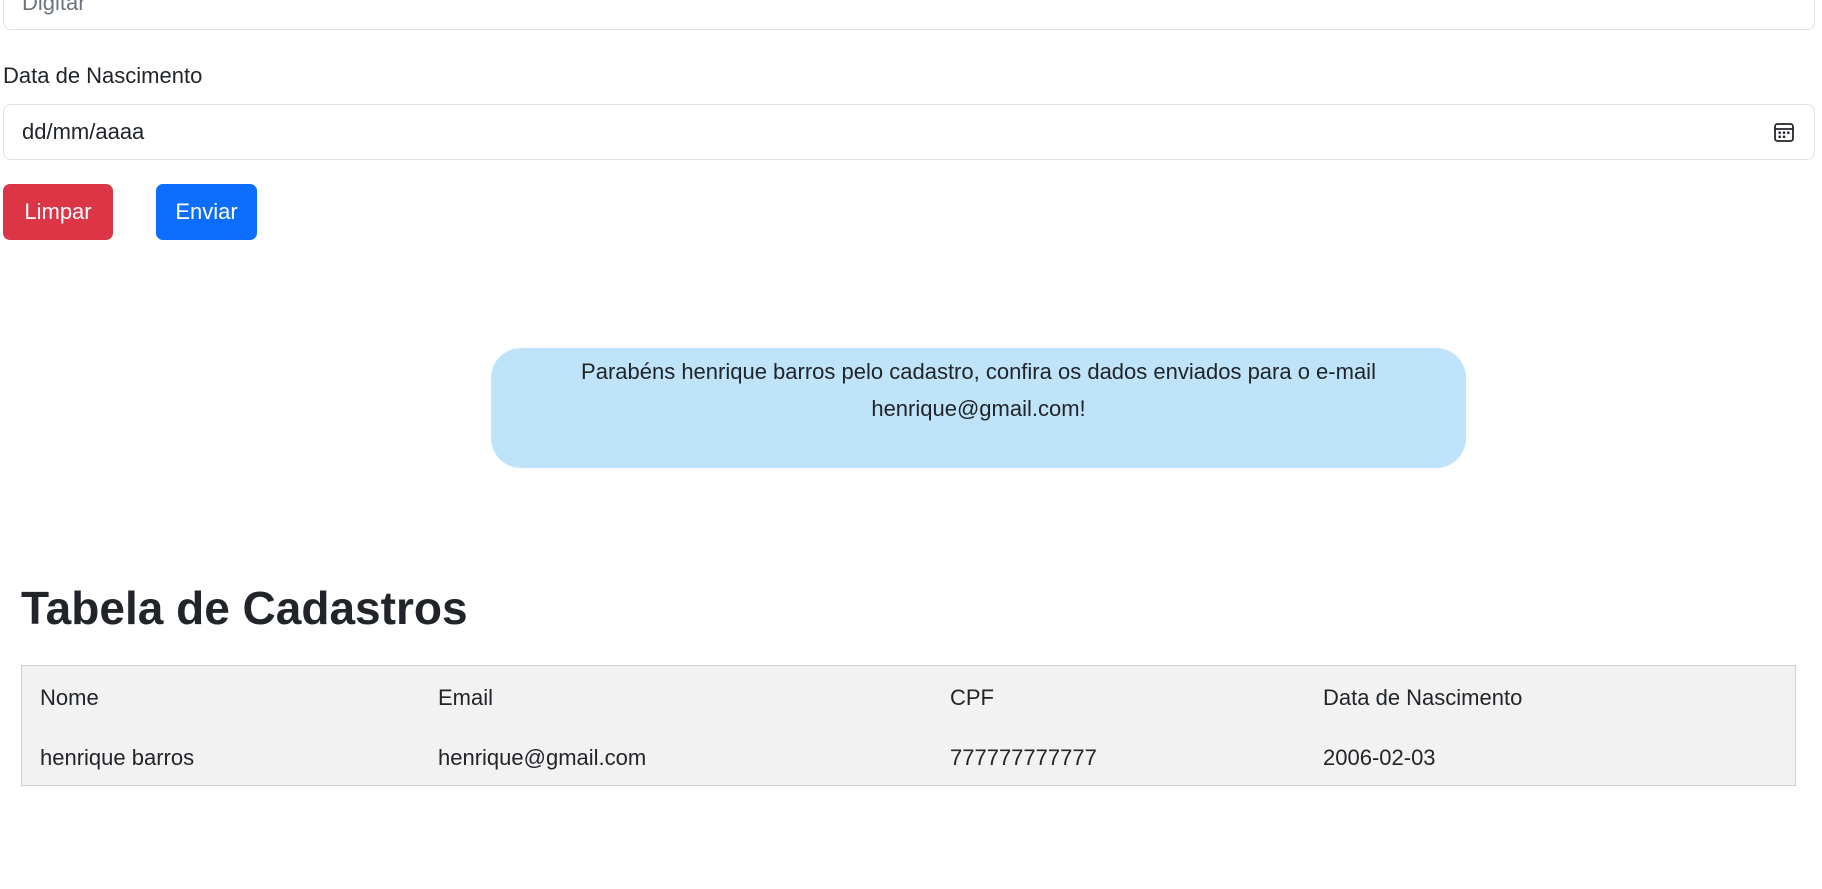 The image size is (1822, 889). What do you see at coordinates (1379, 757) in the screenshot?
I see `cell-birth-date: 2006-02-03` at bounding box center [1379, 757].